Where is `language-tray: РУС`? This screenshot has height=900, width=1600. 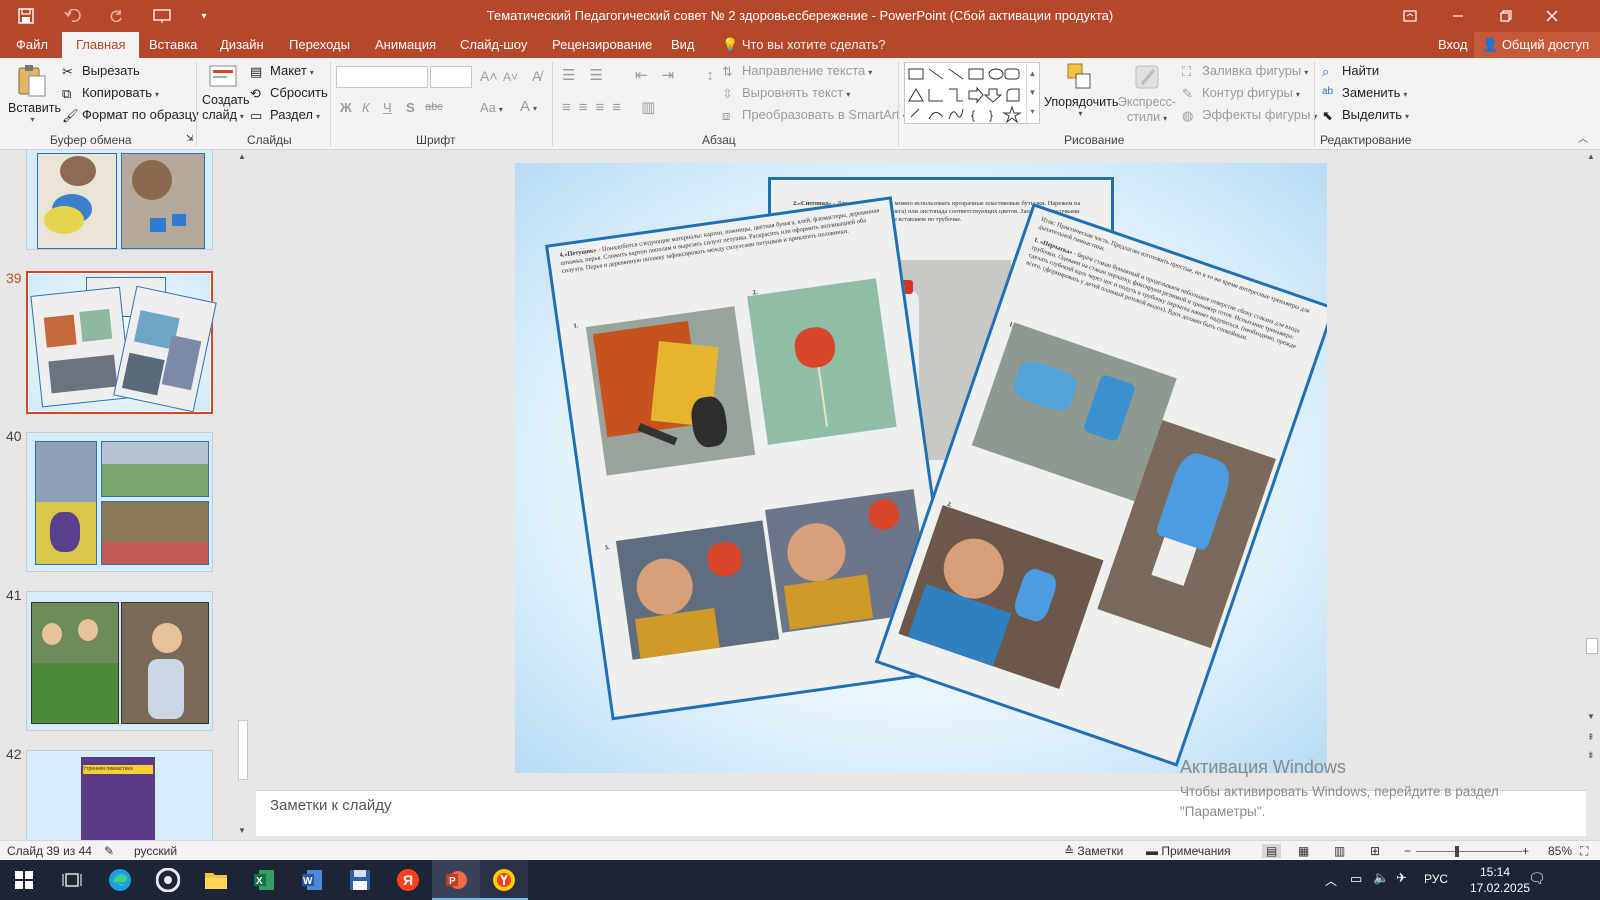 language-tray: РУС is located at coordinates (1436, 879).